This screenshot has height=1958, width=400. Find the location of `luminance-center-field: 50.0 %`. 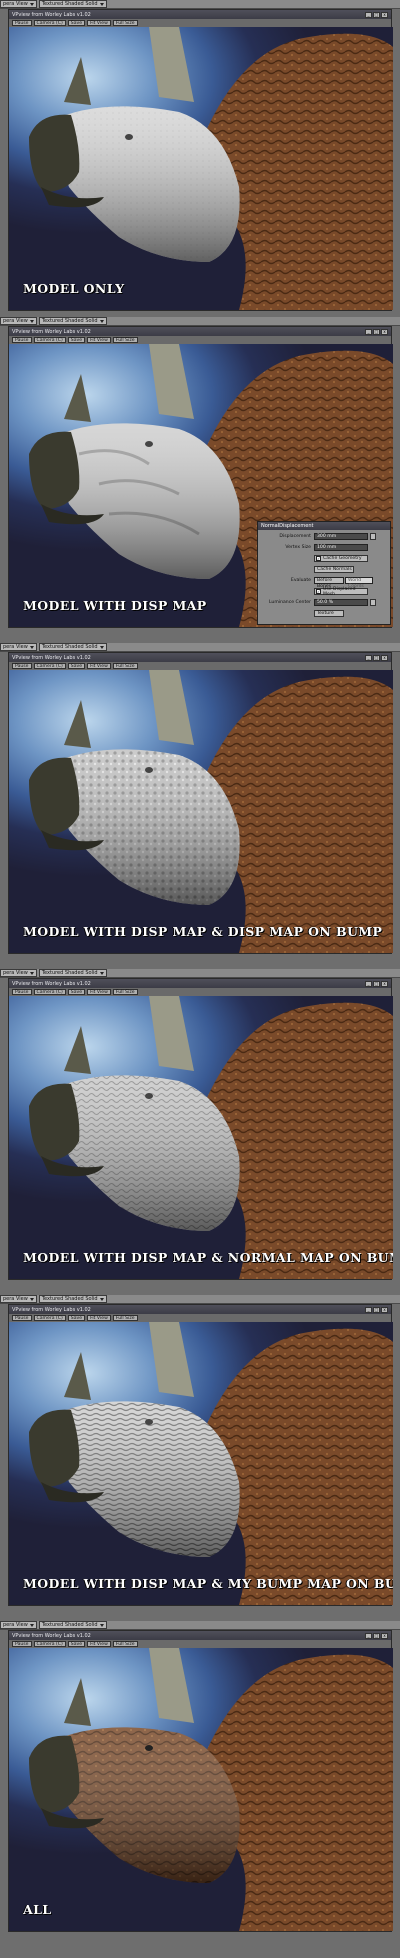

luminance-center-field: 50.0 % is located at coordinates (341, 602).